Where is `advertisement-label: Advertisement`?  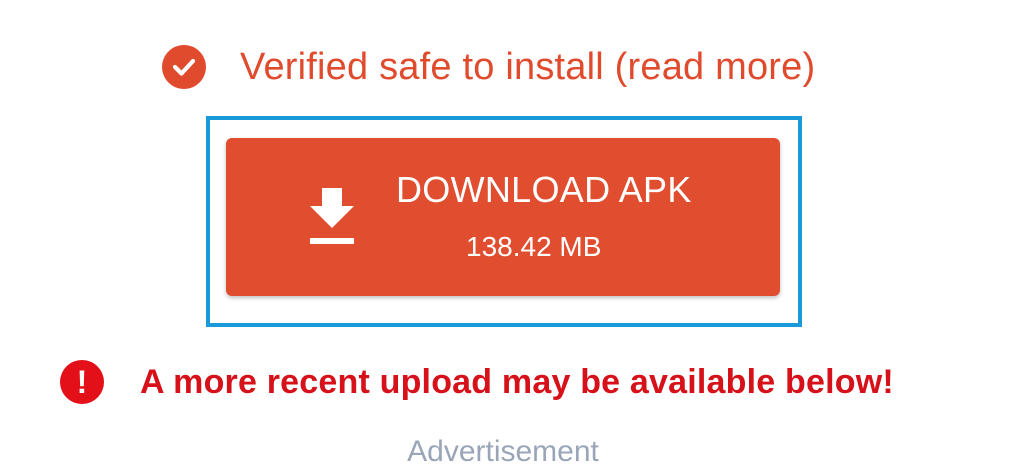
advertisement-label: Advertisement is located at coordinates (503, 451).